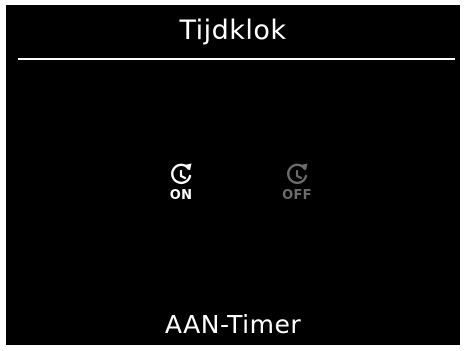  Describe the element at coordinates (297, 174) in the screenshot. I see `timer-off-clock-icon` at that location.